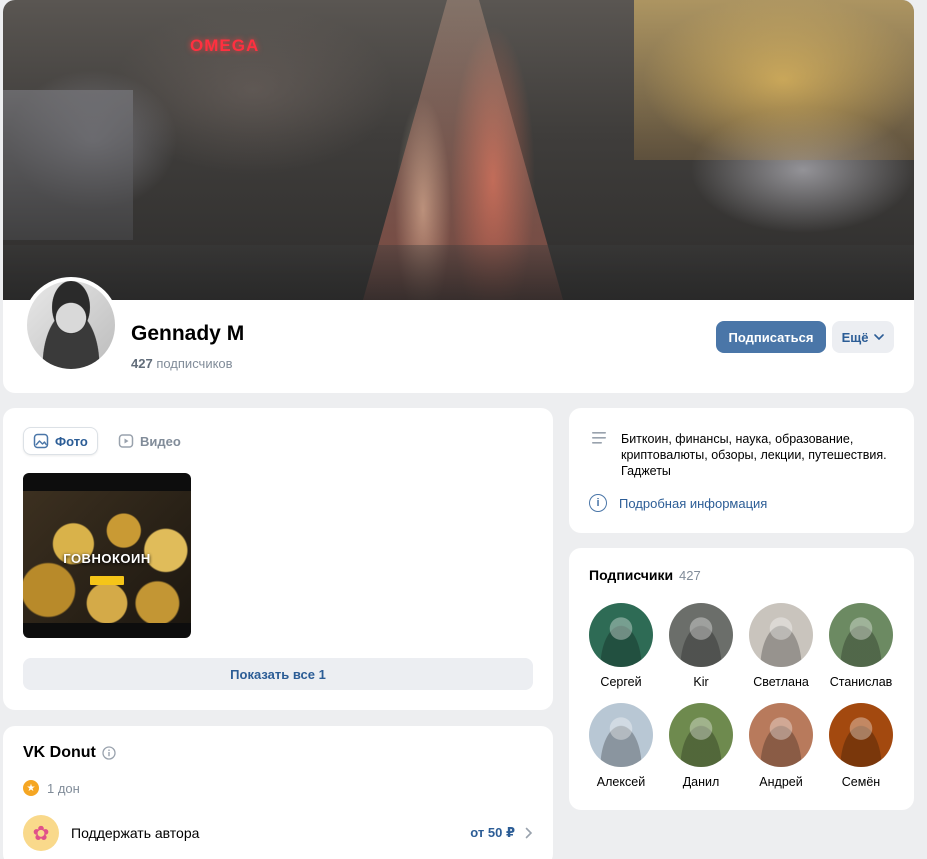  I want to click on subscribers-label: подписчиков, so click(194, 363).